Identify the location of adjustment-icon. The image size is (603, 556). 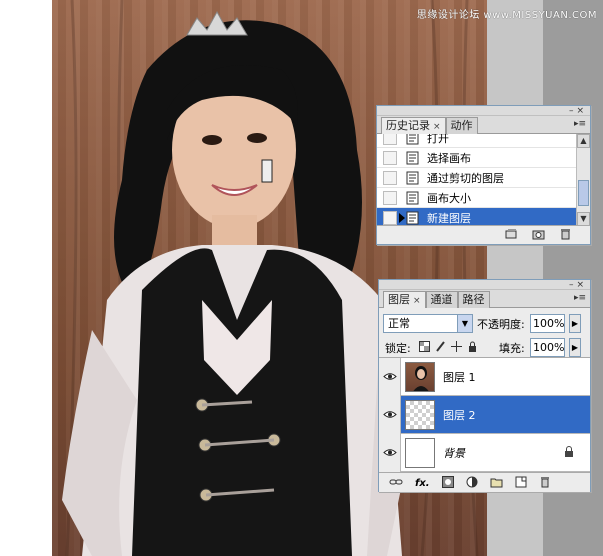
(472, 483).